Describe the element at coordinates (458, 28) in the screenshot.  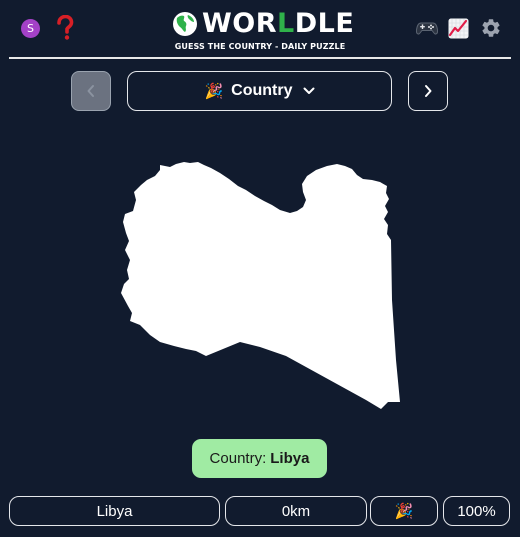
I see `stats-icon` at that location.